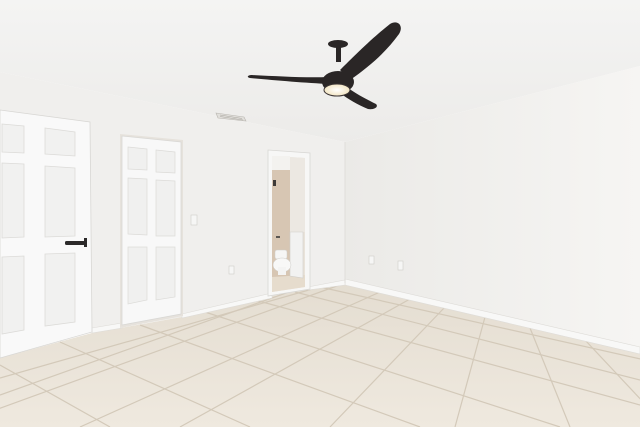 The image size is (640, 427). Describe the element at coordinates (194, 220) in the screenshot. I see `light-switch` at that location.